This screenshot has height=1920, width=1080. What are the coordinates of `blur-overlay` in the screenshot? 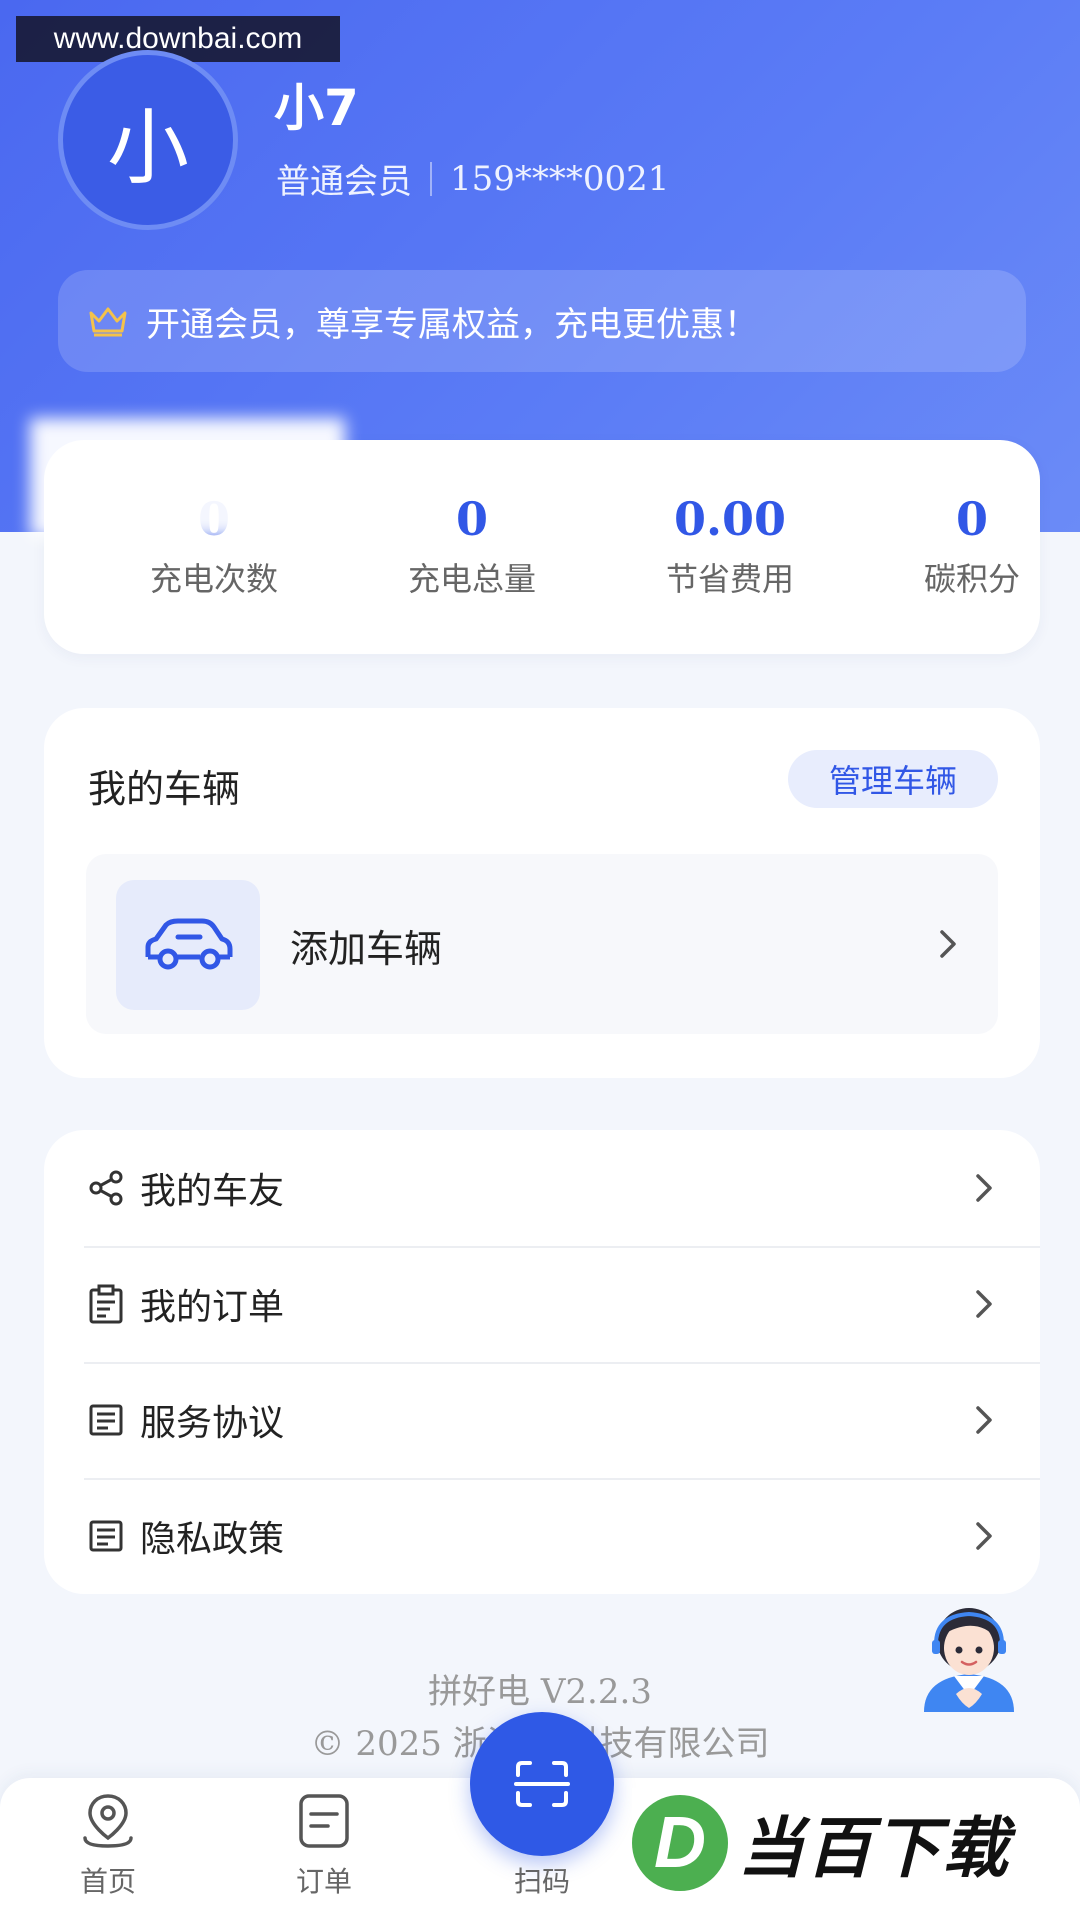 It's located at (187, 478).